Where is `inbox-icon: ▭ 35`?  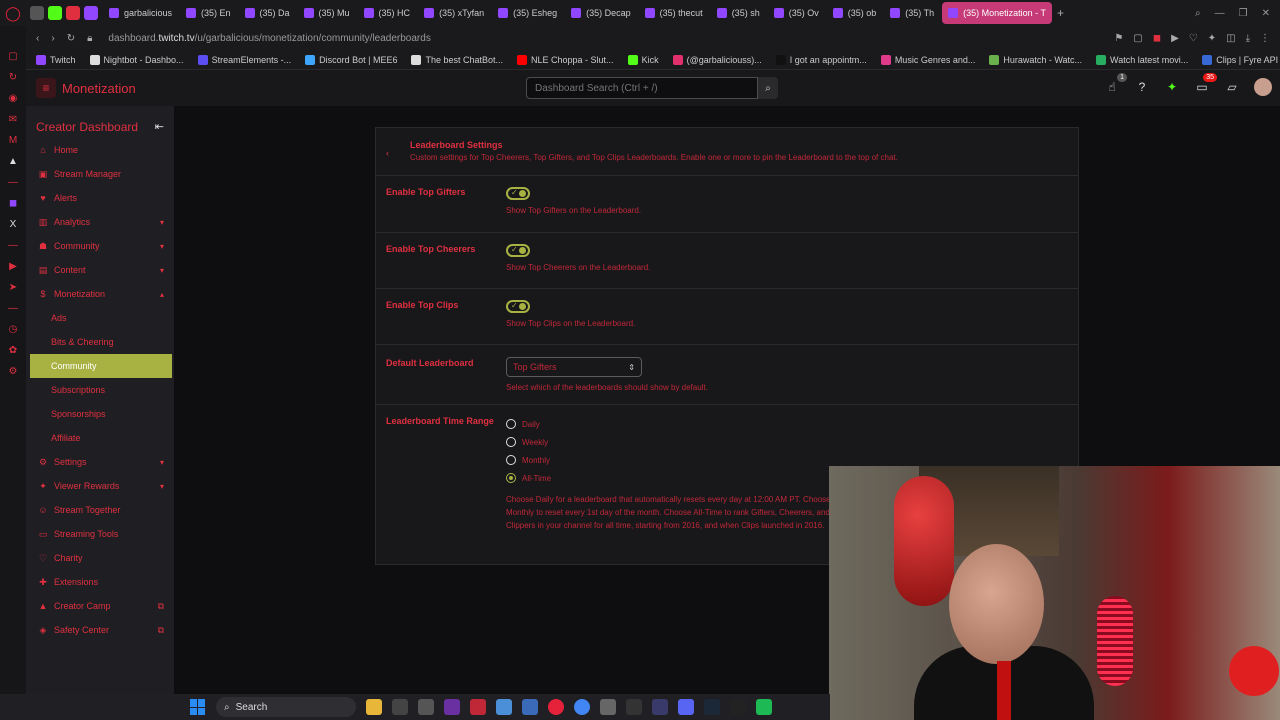 inbox-icon: ▭ 35 is located at coordinates (1205, 84).